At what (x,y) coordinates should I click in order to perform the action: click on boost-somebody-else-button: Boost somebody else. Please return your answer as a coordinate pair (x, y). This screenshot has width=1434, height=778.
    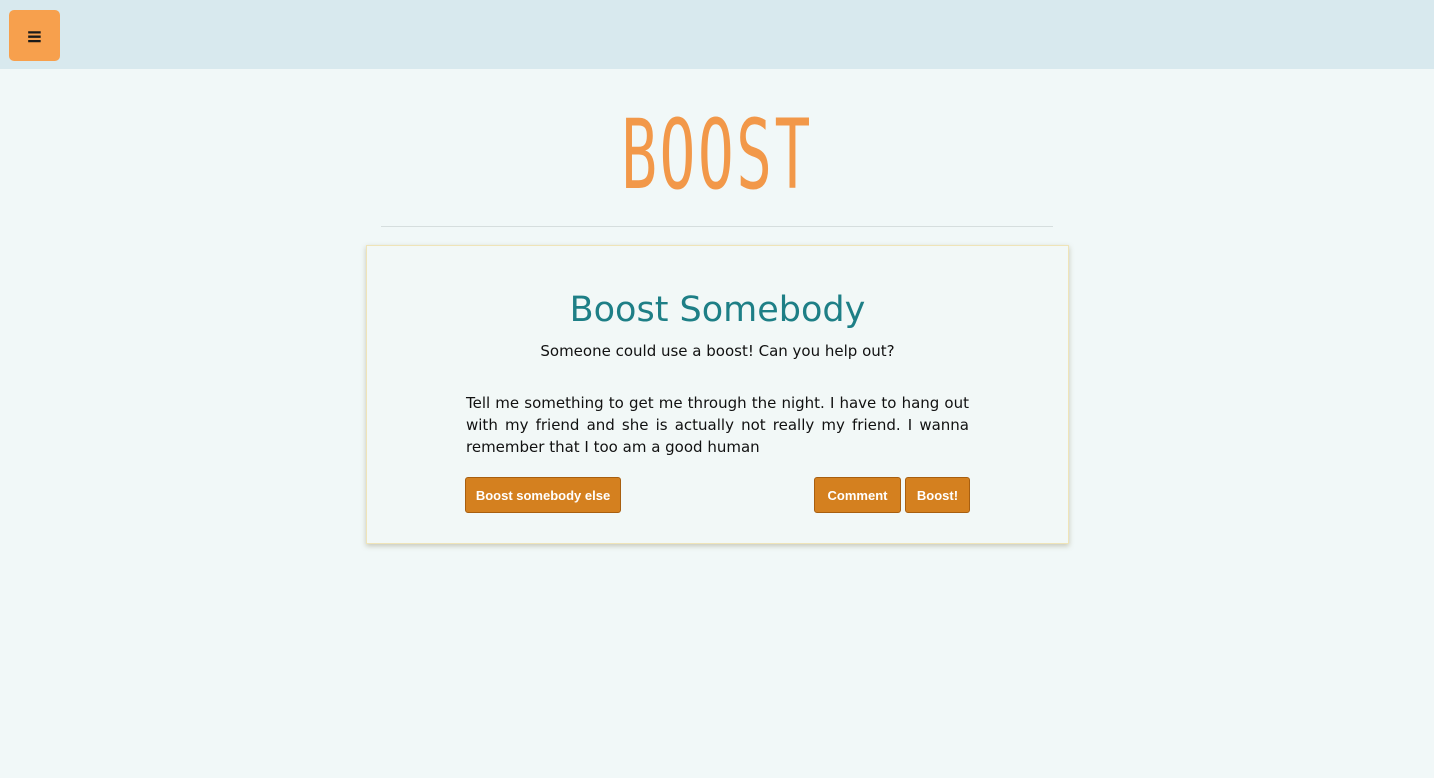
    Looking at the image, I should click on (543, 495).